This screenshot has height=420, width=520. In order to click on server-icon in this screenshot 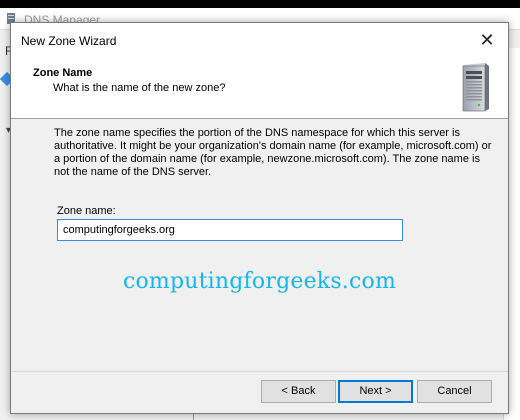, I will do `click(475, 87)`.